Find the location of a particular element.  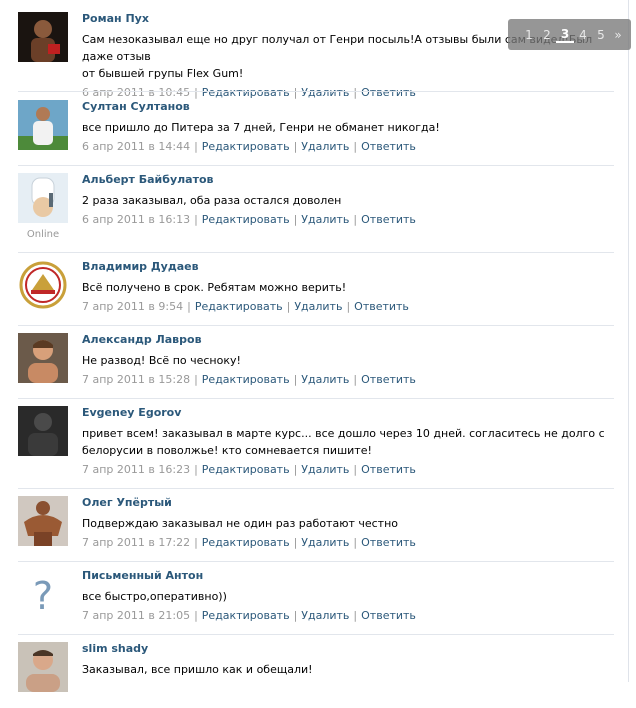

author-link: Evgeney Egorov is located at coordinates (348, 413).